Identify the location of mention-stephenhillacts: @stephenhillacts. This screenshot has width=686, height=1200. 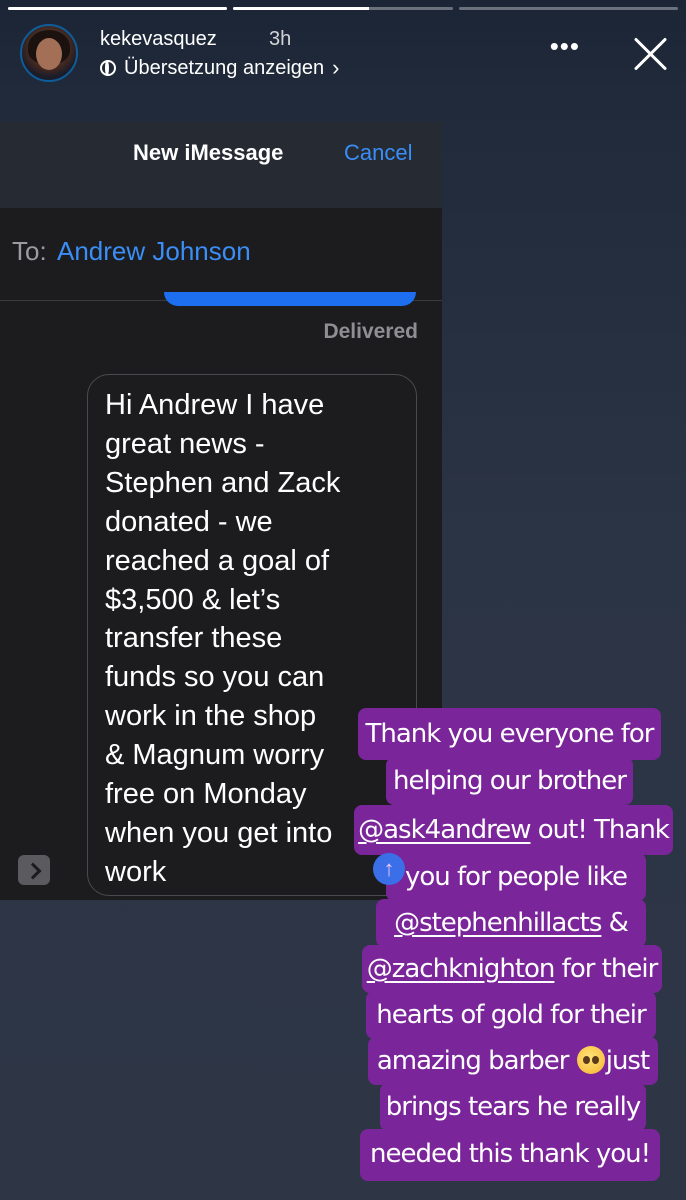
(498, 923).